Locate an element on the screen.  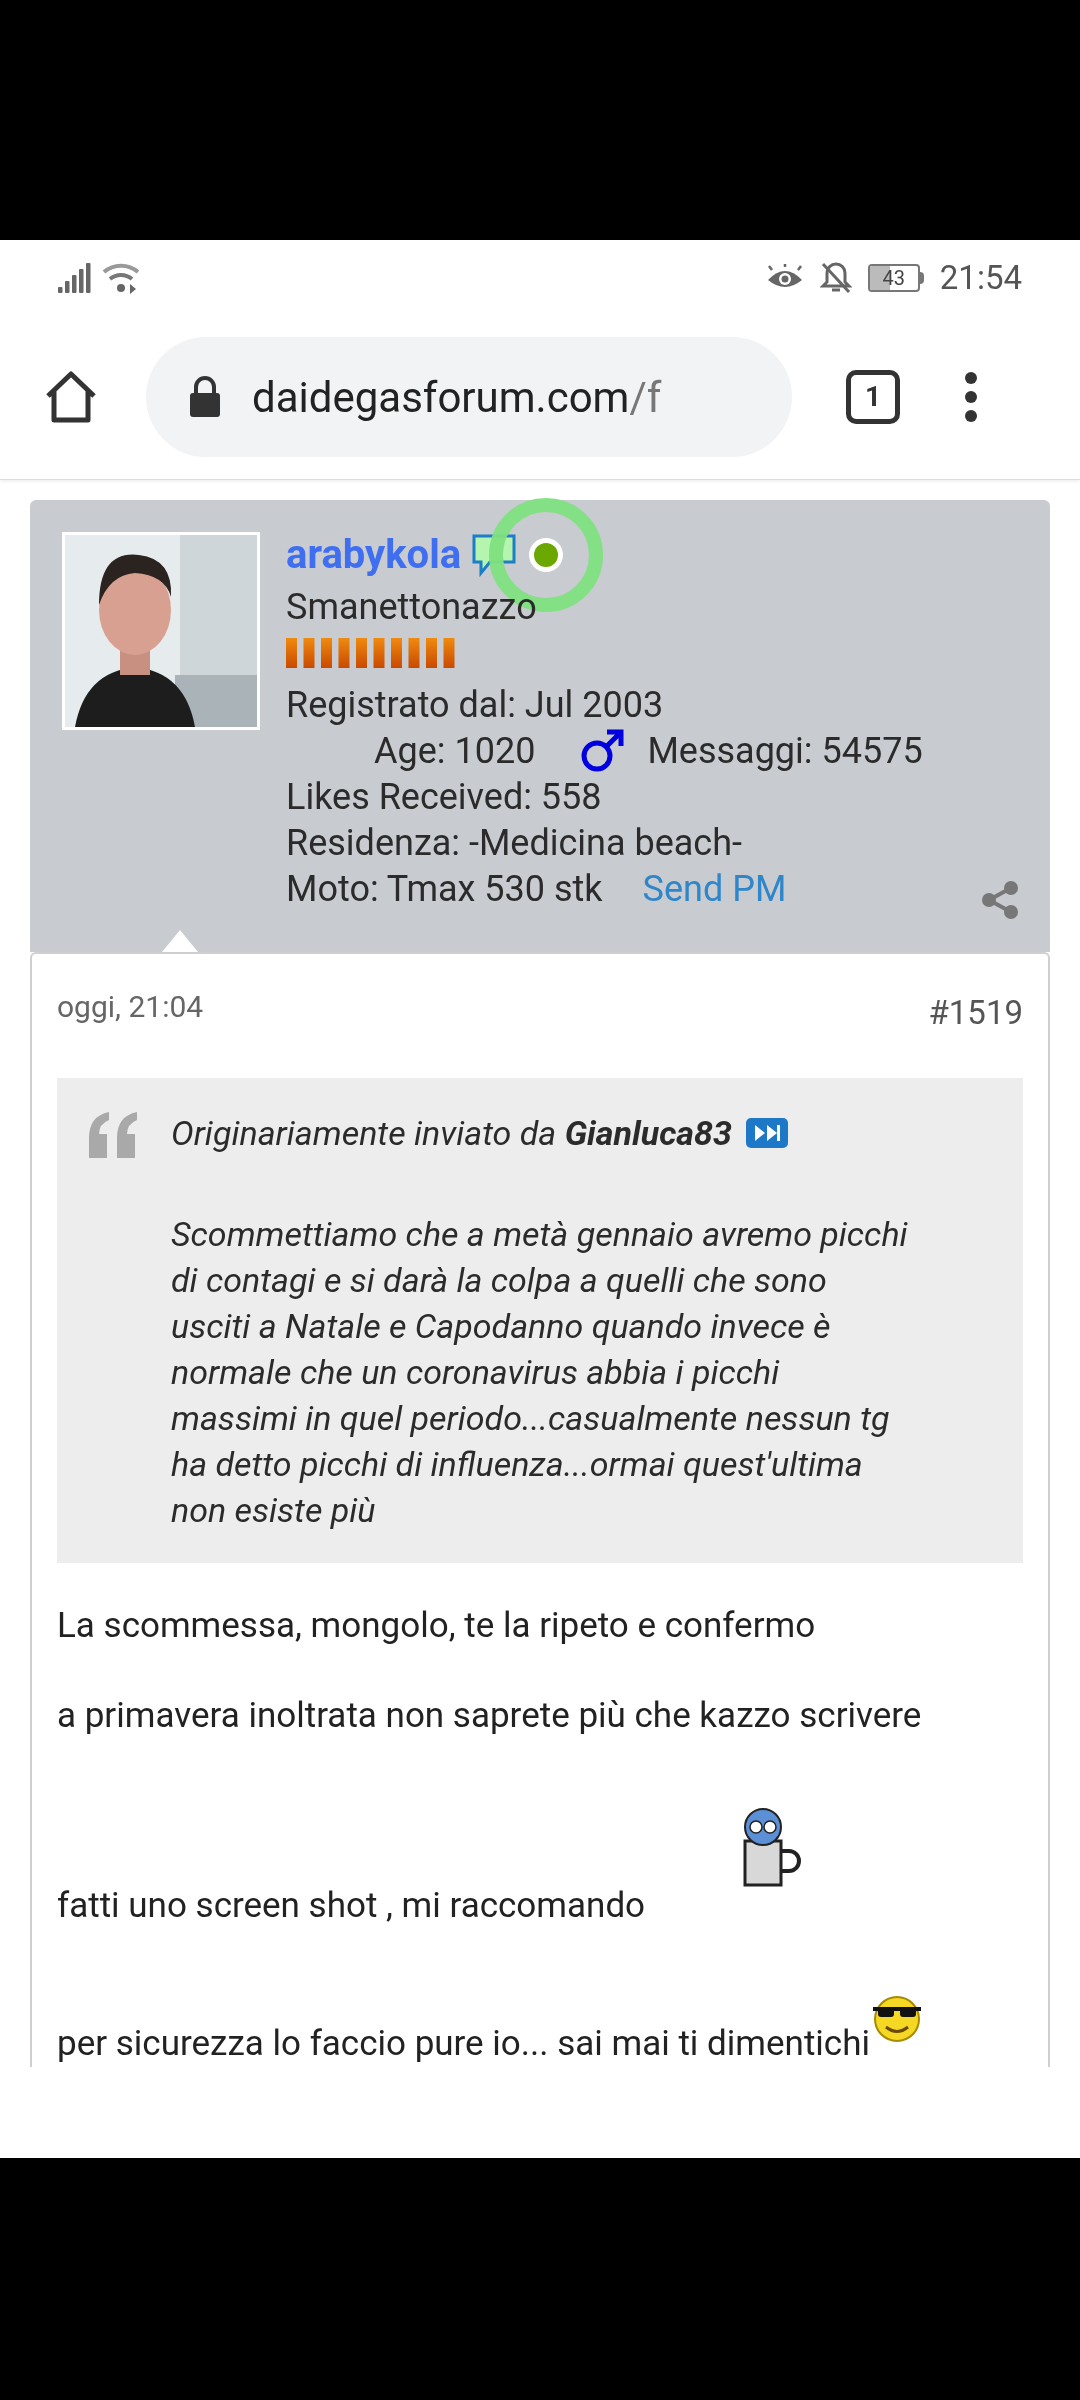
post-date: oggi, 21:04 is located at coordinates (130, 1007).